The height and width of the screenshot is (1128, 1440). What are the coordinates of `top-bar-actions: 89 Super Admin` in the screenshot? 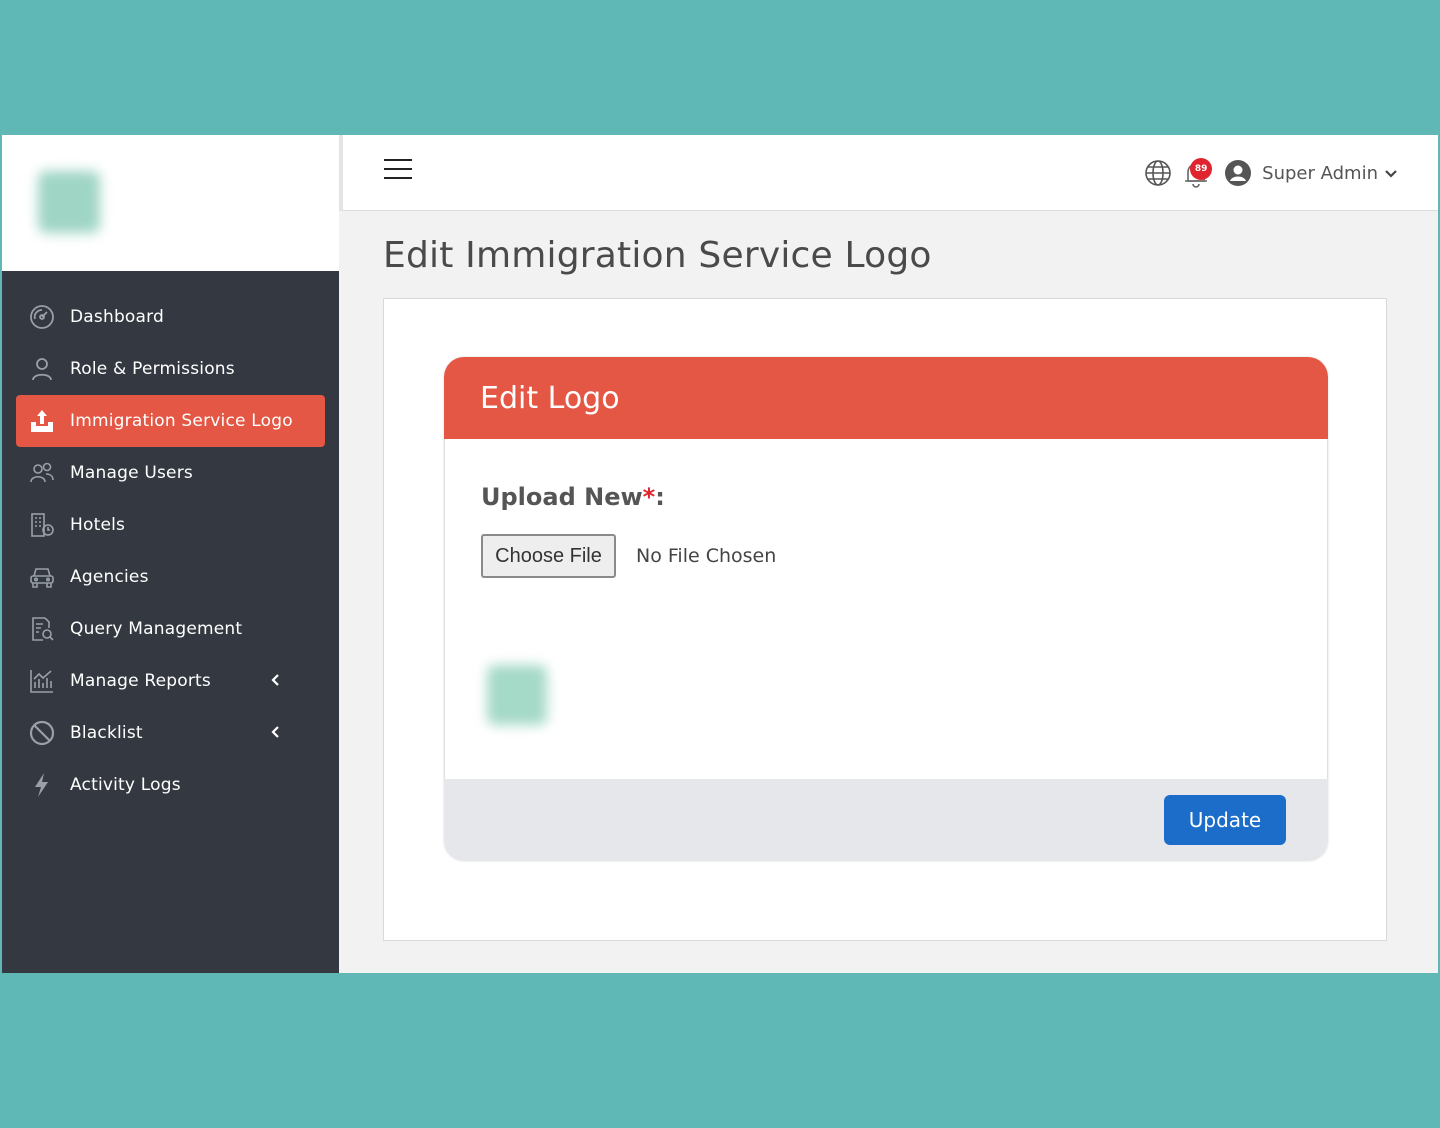 It's located at (1271, 173).